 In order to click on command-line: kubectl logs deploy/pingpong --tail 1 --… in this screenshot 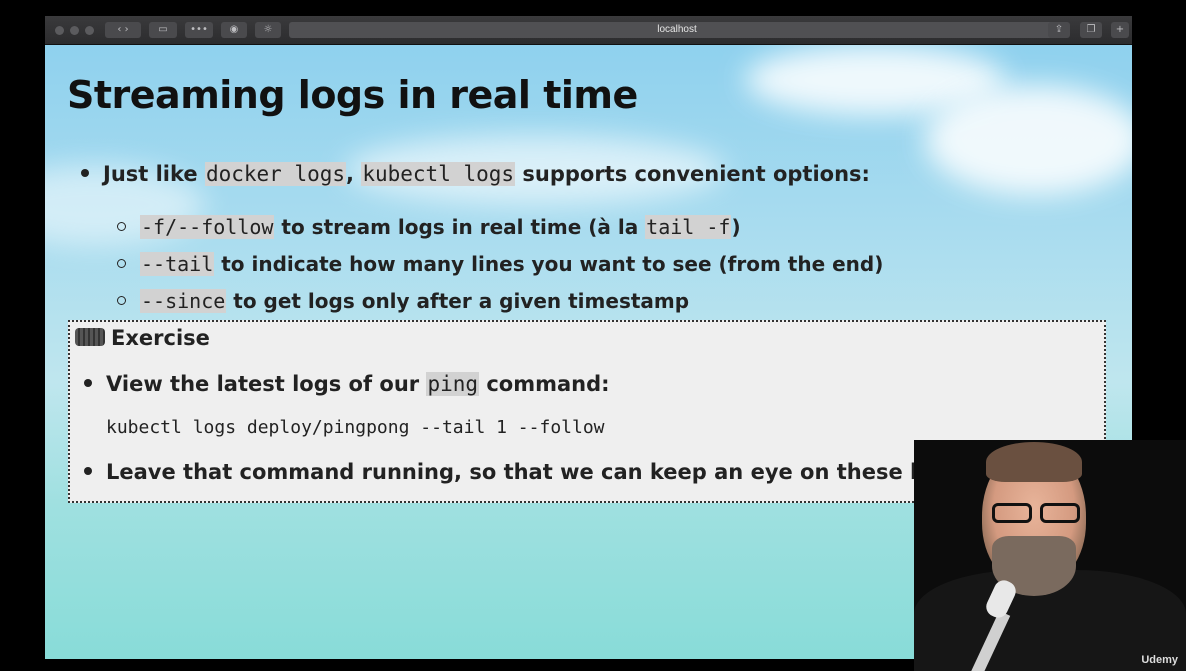, I will do `click(355, 427)`.